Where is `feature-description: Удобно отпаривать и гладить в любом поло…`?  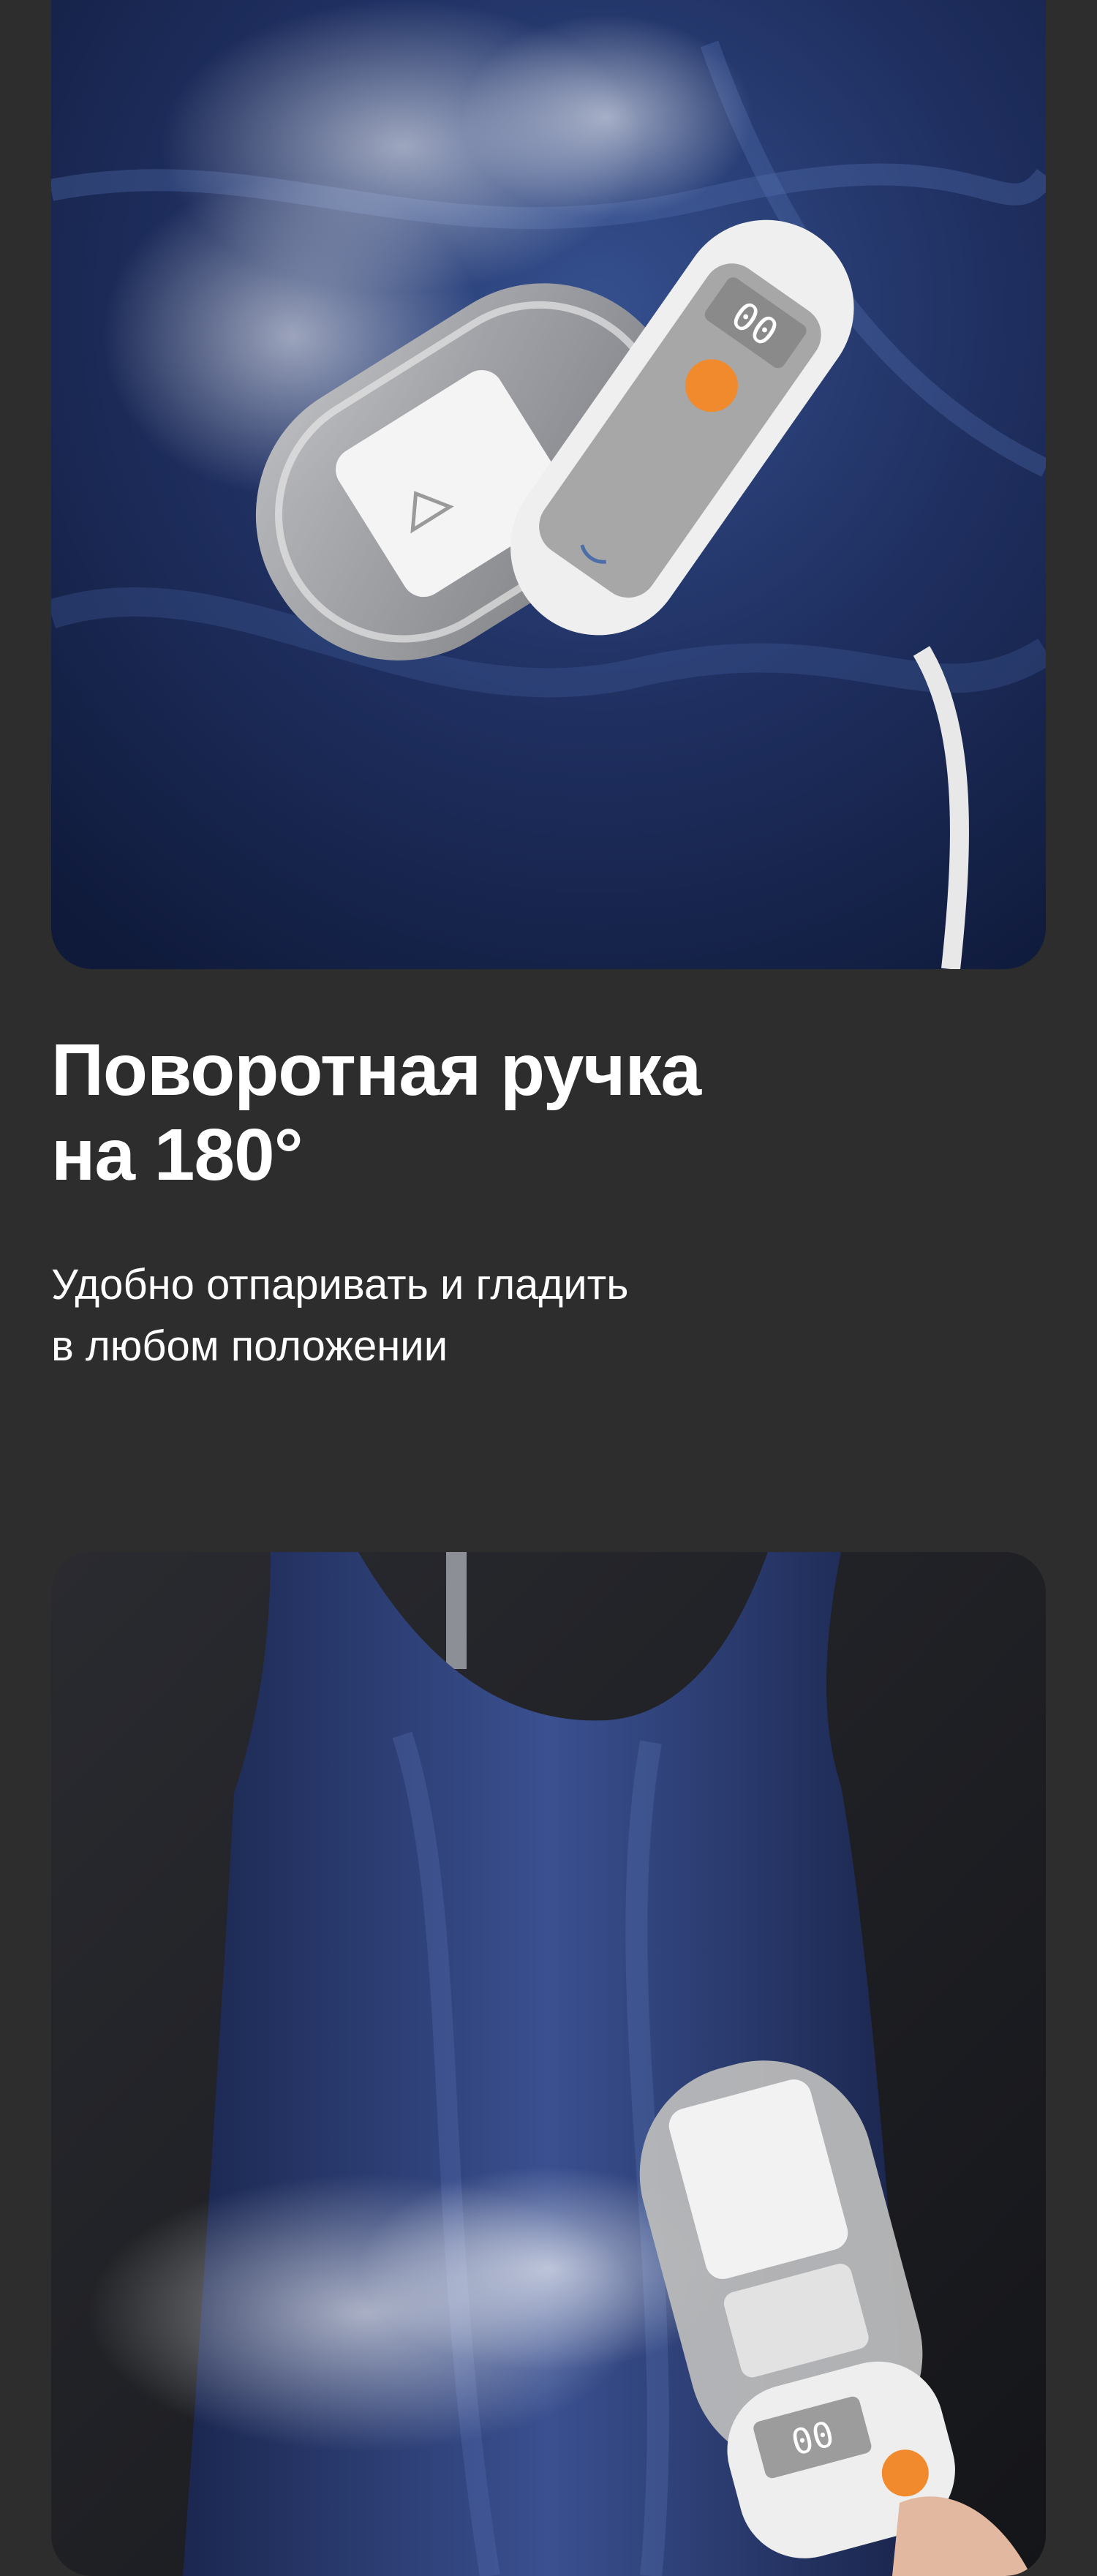 feature-description: Удобно отпаривать и гладить в любом поло… is located at coordinates (526, 1315).